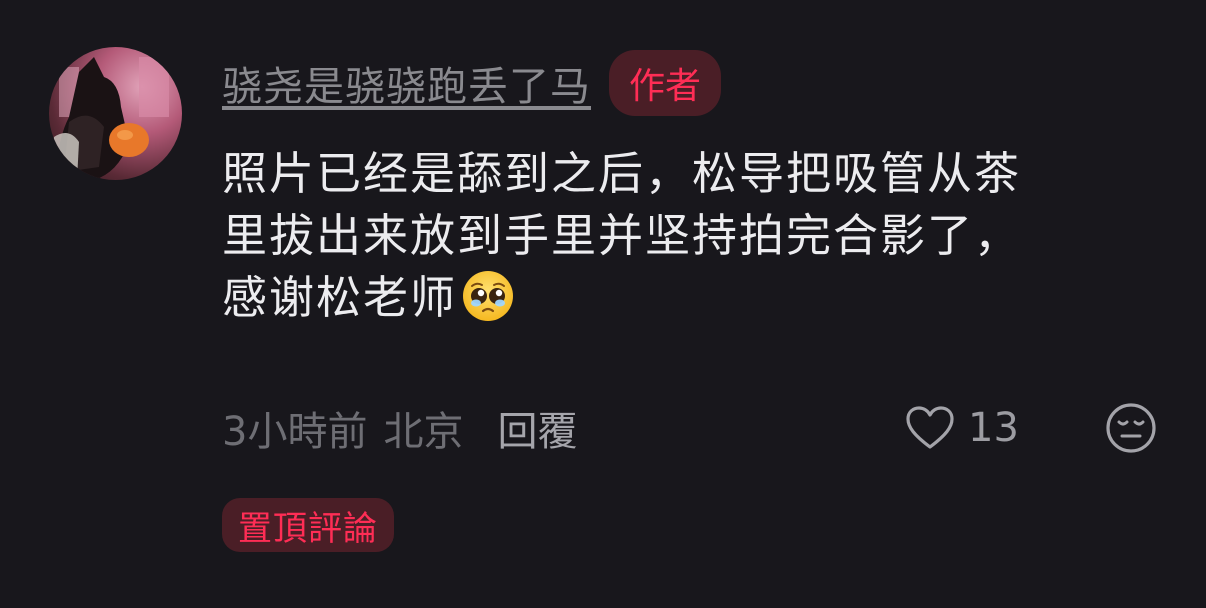 The width and height of the screenshot is (1206, 608). Describe the element at coordinates (423, 432) in the screenshot. I see `location: 北京` at that location.